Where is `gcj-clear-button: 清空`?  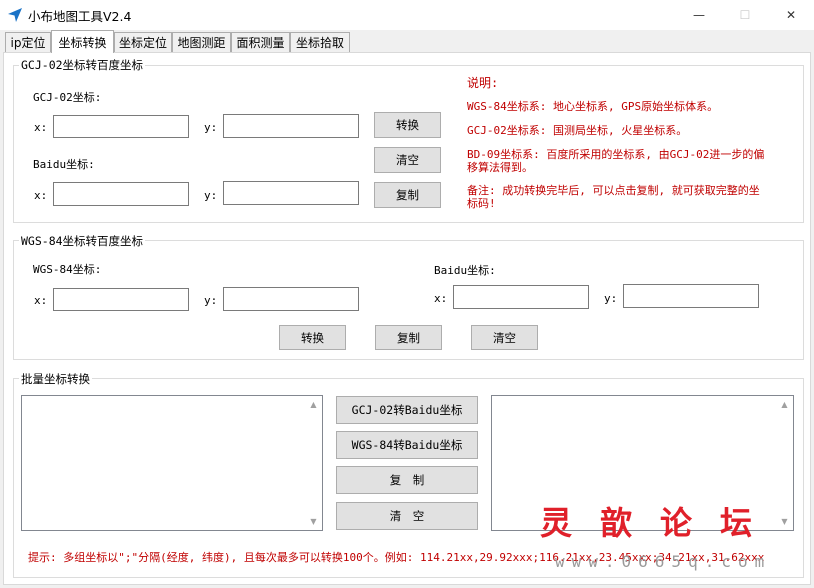 gcj-clear-button: 清空 is located at coordinates (407, 160).